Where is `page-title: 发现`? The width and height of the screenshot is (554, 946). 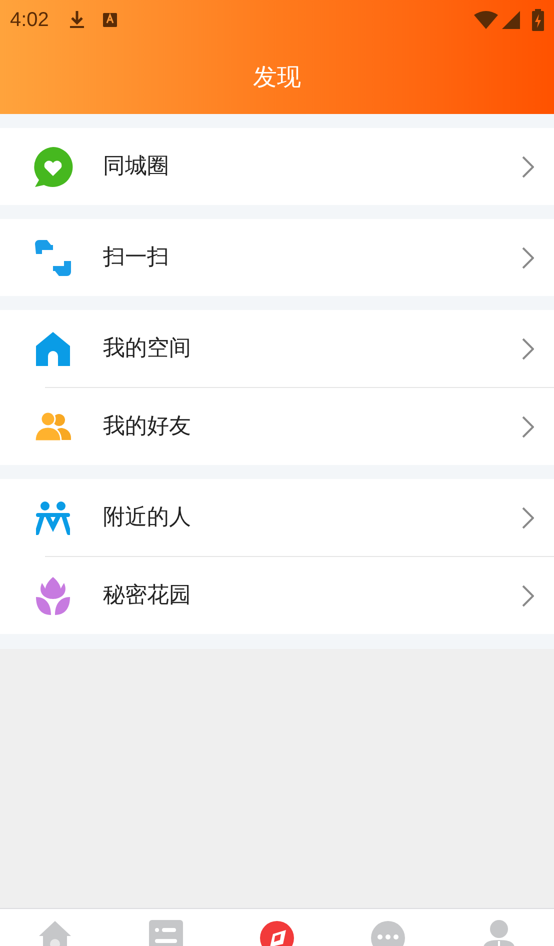
page-title: 发现 is located at coordinates (277, 77).